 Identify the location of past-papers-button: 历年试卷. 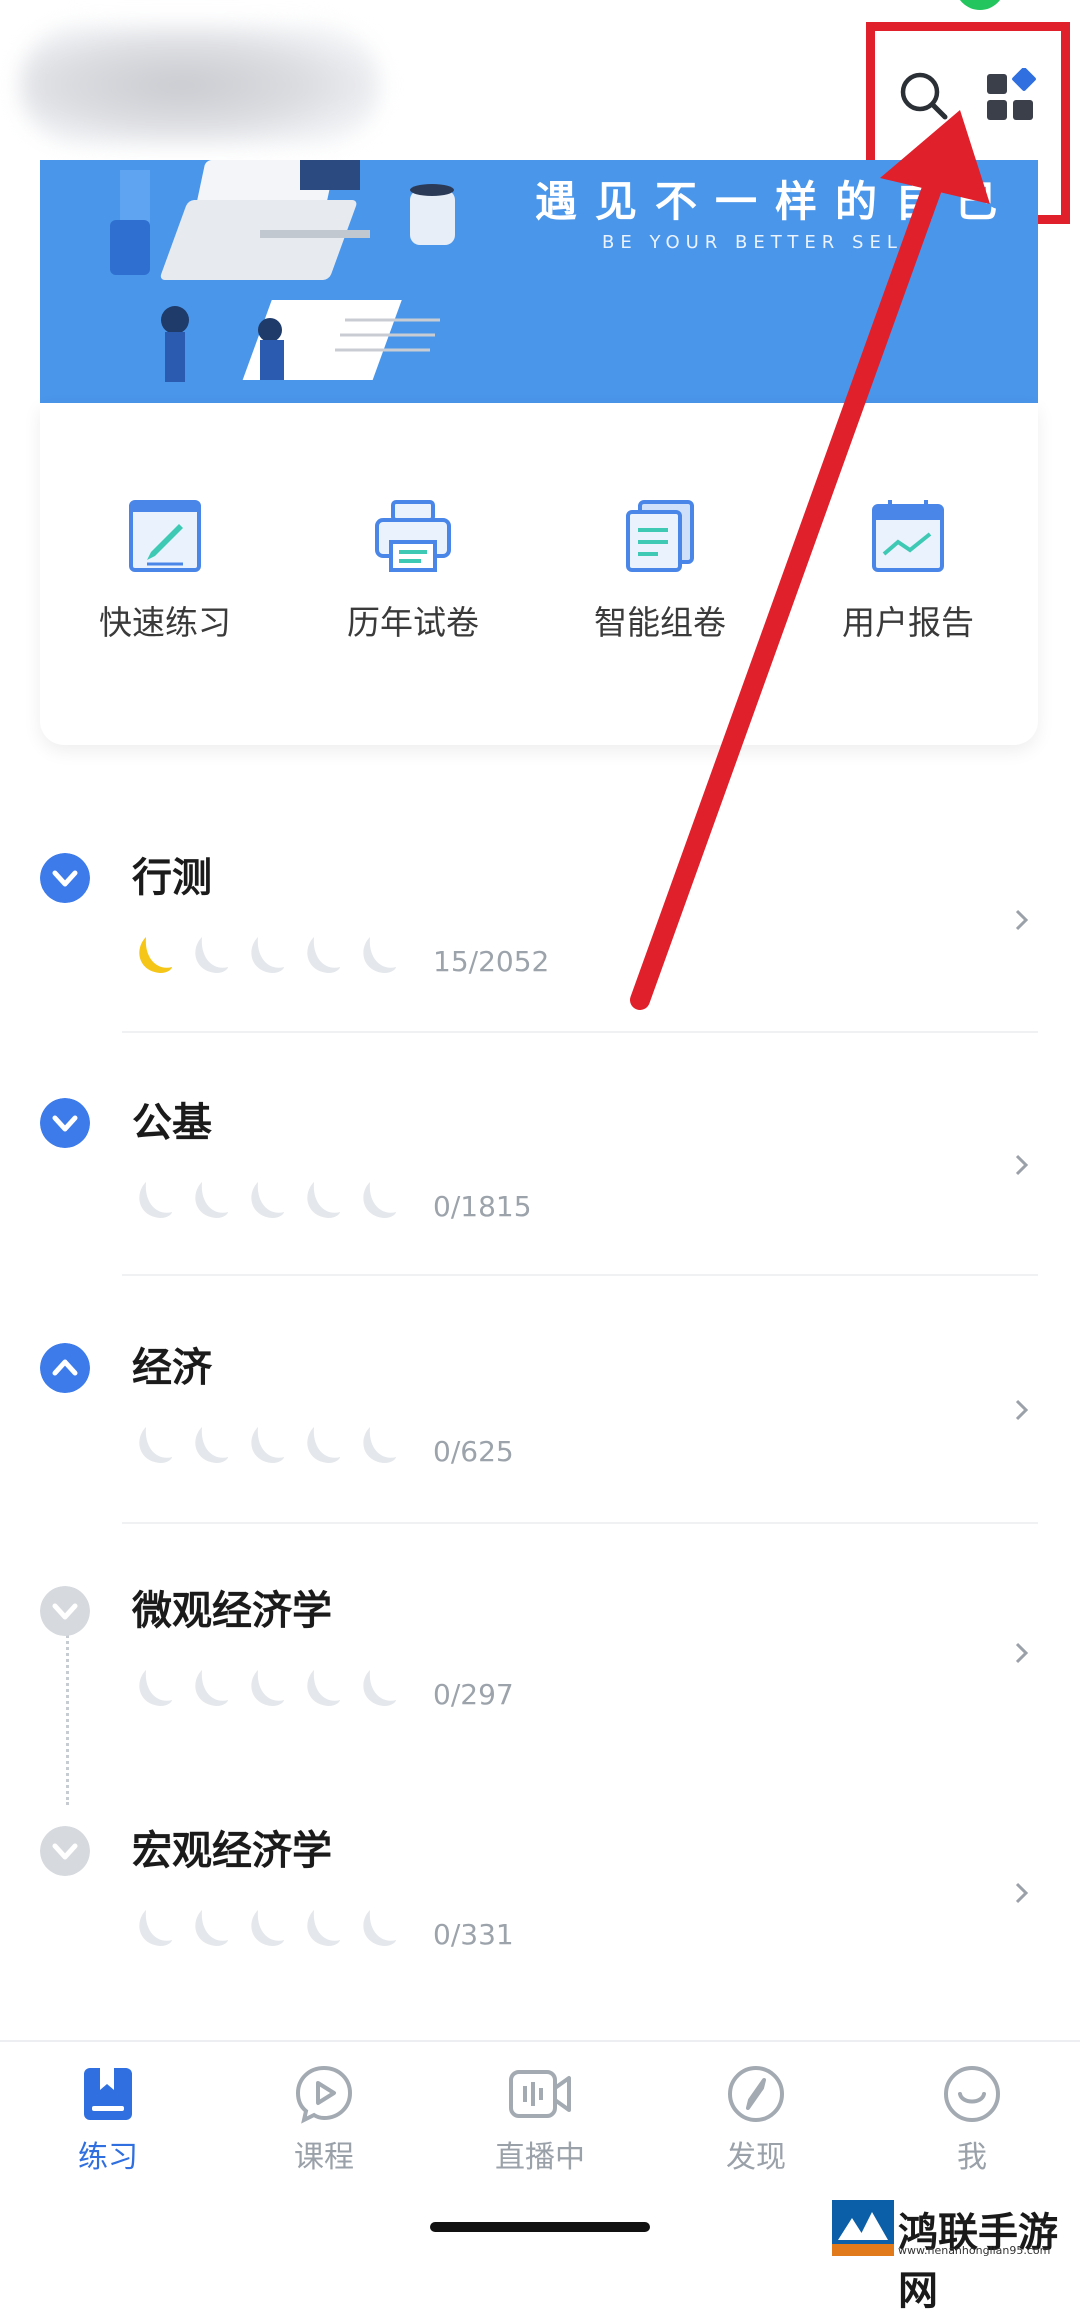
(413, 571).